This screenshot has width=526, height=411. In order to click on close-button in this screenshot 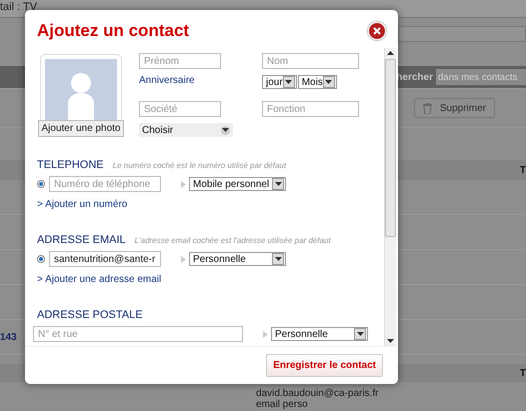, I will do `click(377, 31)`.